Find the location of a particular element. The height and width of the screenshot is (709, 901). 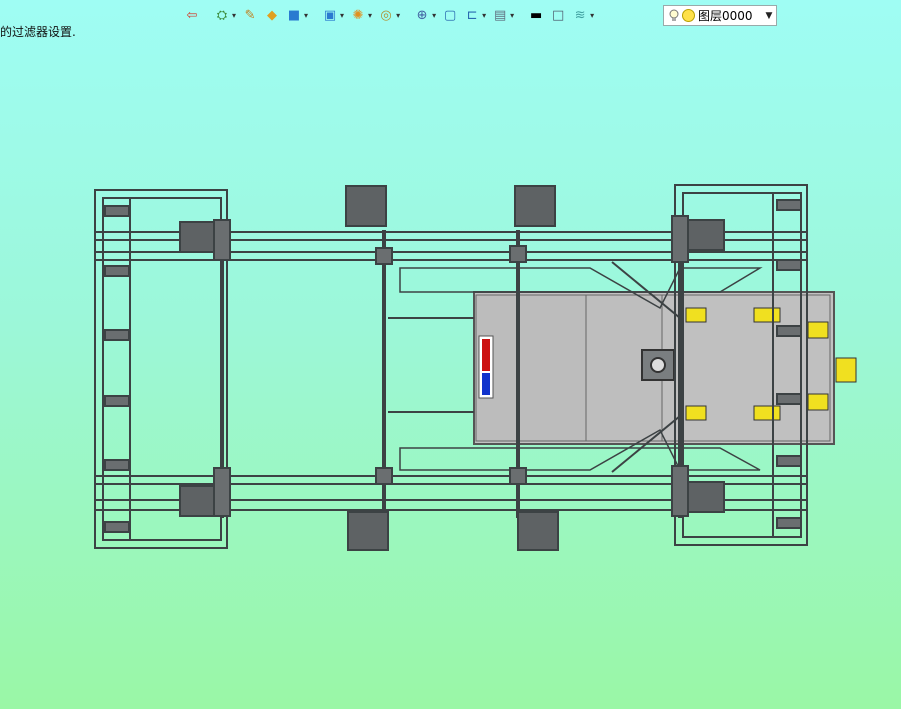

toolbar: ⇦ ⛭ ▾ ✎ ◆ ■ ▾ ▣ ▾ ✺ ▾ ◎ ▾ ⊕ ▾ ▢ ⊏ ▾ ▤ ▾ ▬ □ ≋ ▾ is located at coordinates (389, 16).